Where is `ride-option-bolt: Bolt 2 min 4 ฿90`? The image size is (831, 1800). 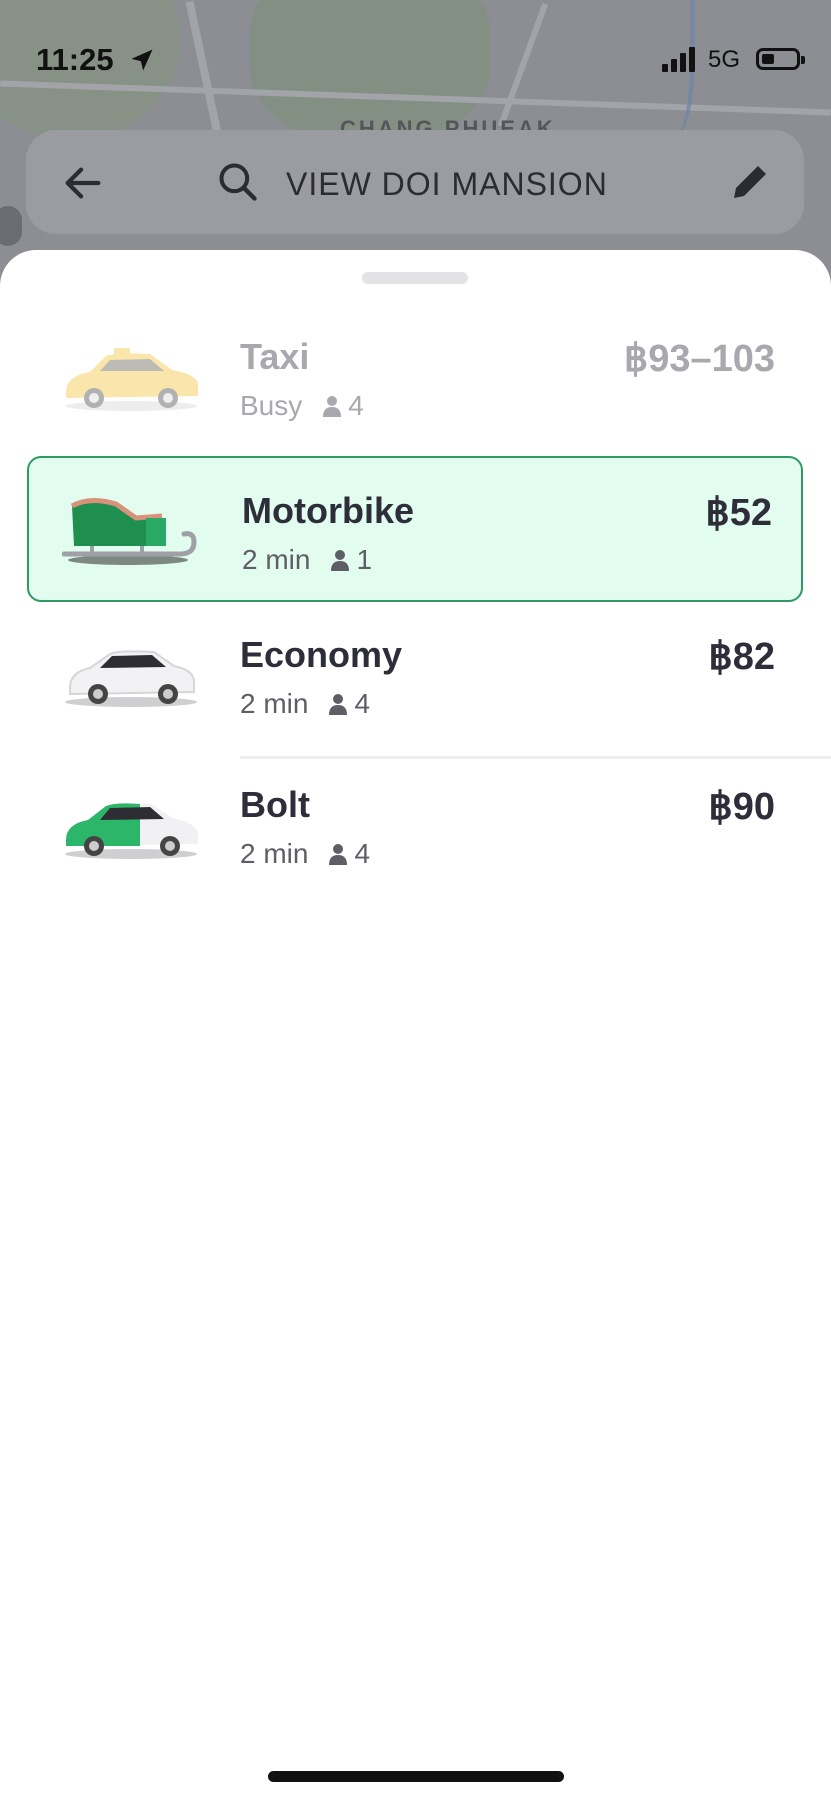
ride-option-bolt: Bolt 2 min 4 ฿90 is located at coordinates (415, 823).